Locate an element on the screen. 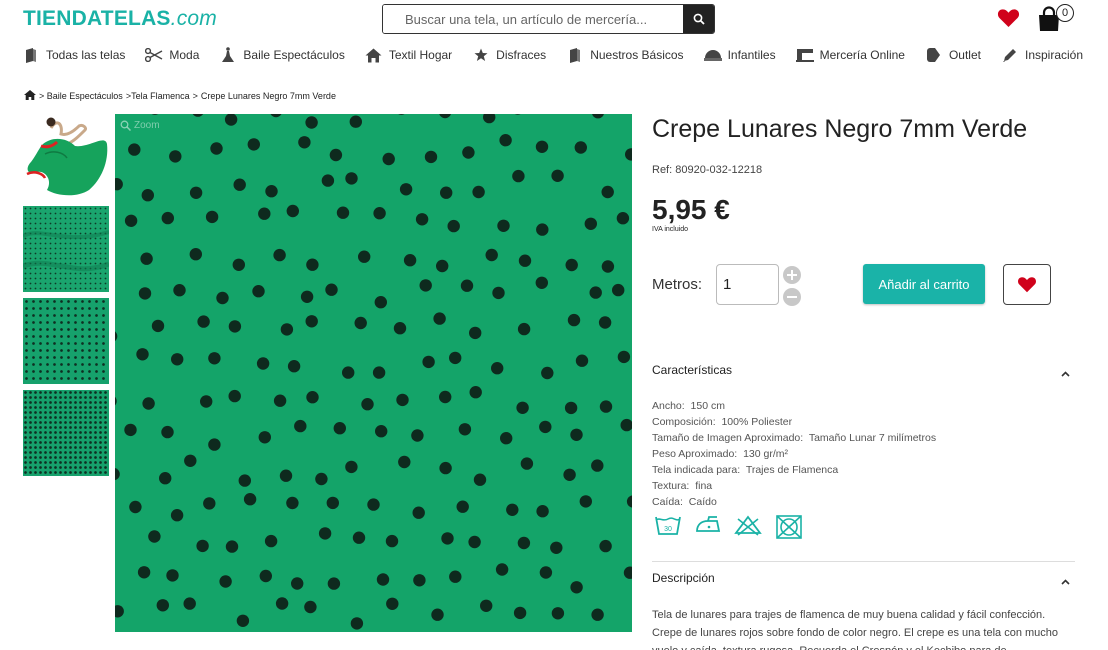 The width and height of the screenshot is (1108, 650). dancer-icon is located at coordinates (228, 55).